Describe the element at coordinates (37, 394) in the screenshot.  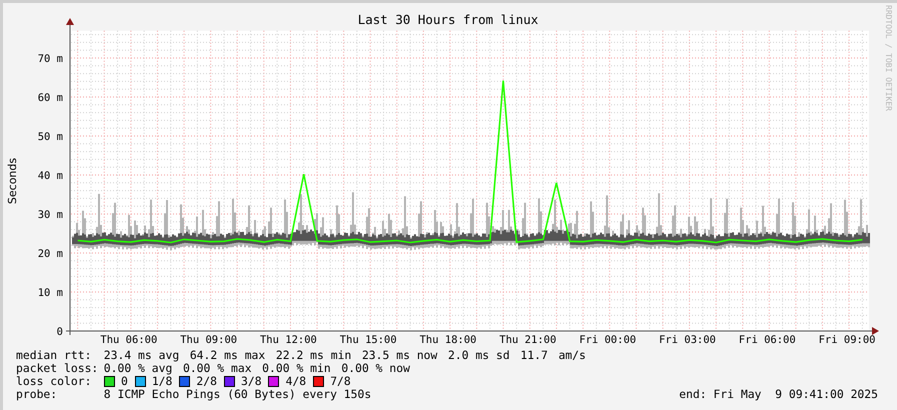
I see `legend-label: probe:` at that location.